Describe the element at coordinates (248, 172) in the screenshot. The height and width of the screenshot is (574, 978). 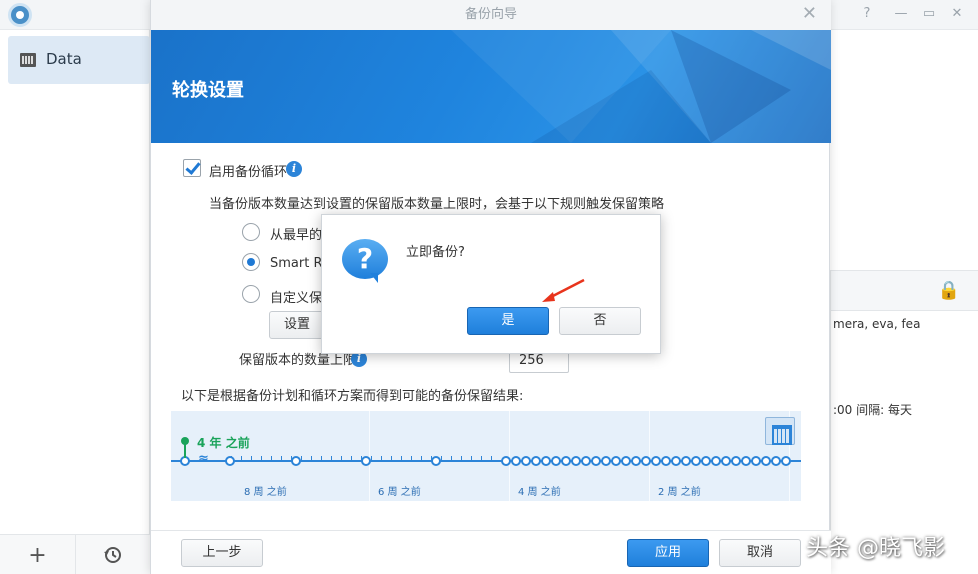
I see `enable-rotation-label: 启用备份循环` at that location.